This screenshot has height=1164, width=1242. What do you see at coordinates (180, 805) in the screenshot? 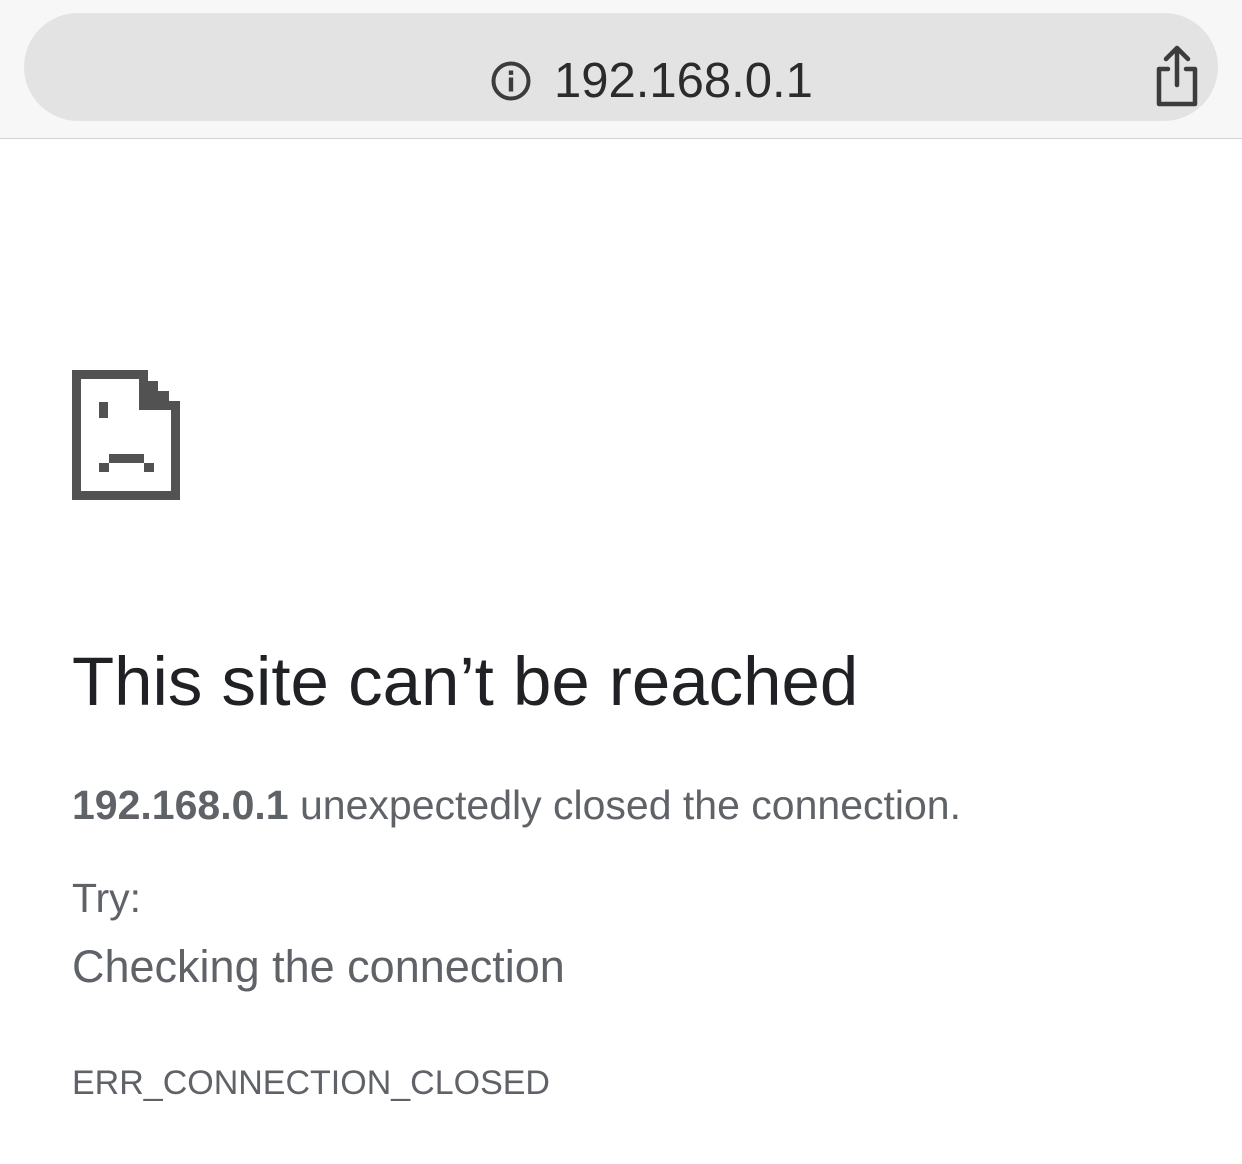
I see `error-host: 192.168.0.1` at bounding box center [180, 805].